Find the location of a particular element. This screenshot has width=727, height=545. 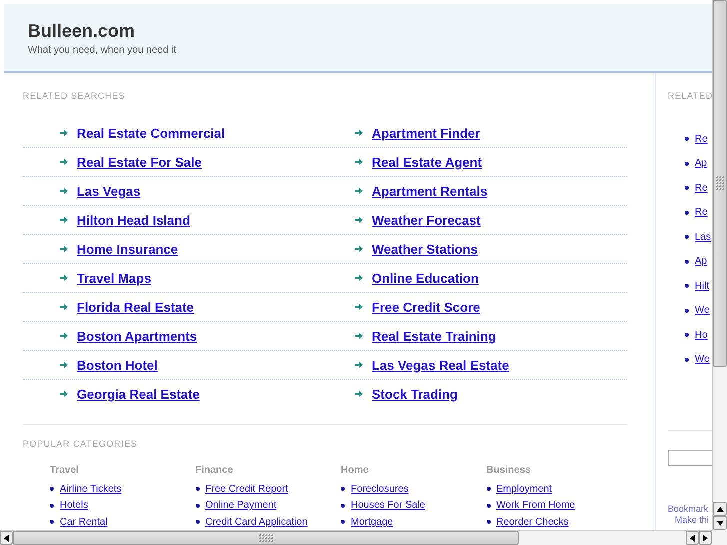

horizontal-scrollbar is located at coordinates (356, 537).